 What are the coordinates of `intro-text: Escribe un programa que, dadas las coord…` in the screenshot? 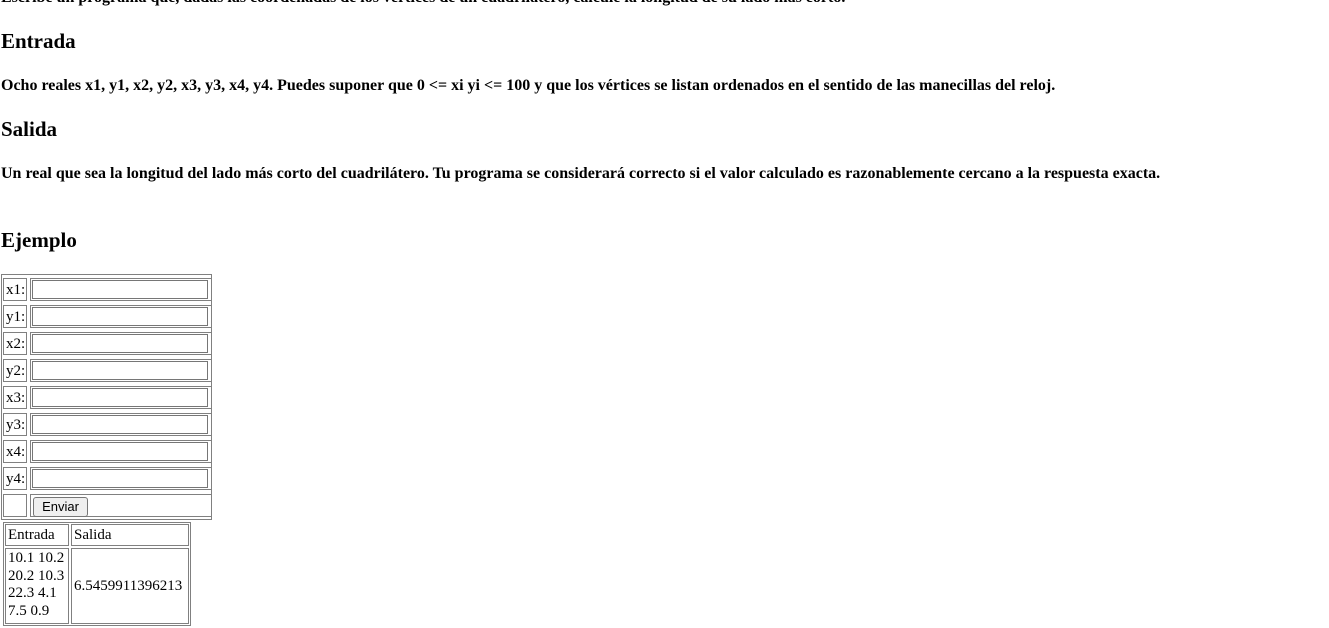 It's located at (423, 4).